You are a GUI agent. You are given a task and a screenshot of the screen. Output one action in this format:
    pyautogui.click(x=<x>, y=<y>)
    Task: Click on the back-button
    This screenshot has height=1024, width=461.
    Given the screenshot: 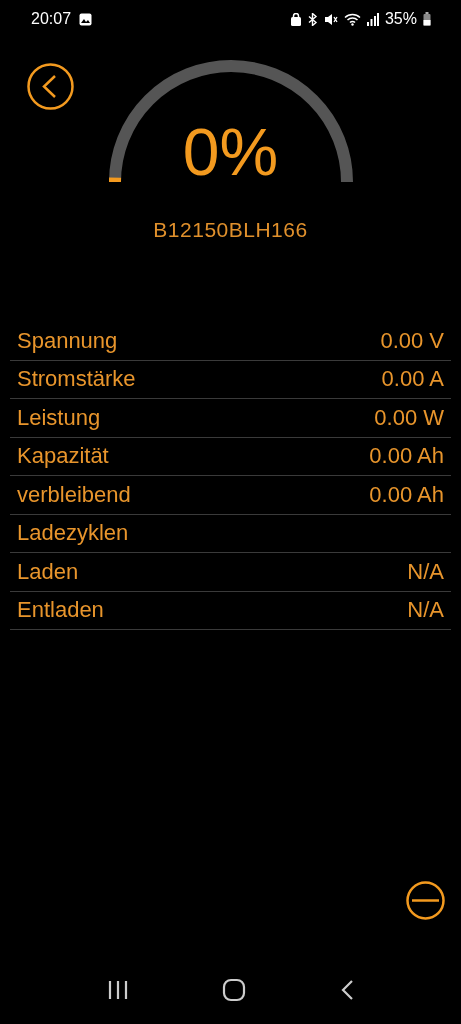 What is the action you would take?
    pyautogui.click(x=50, y=86)
    